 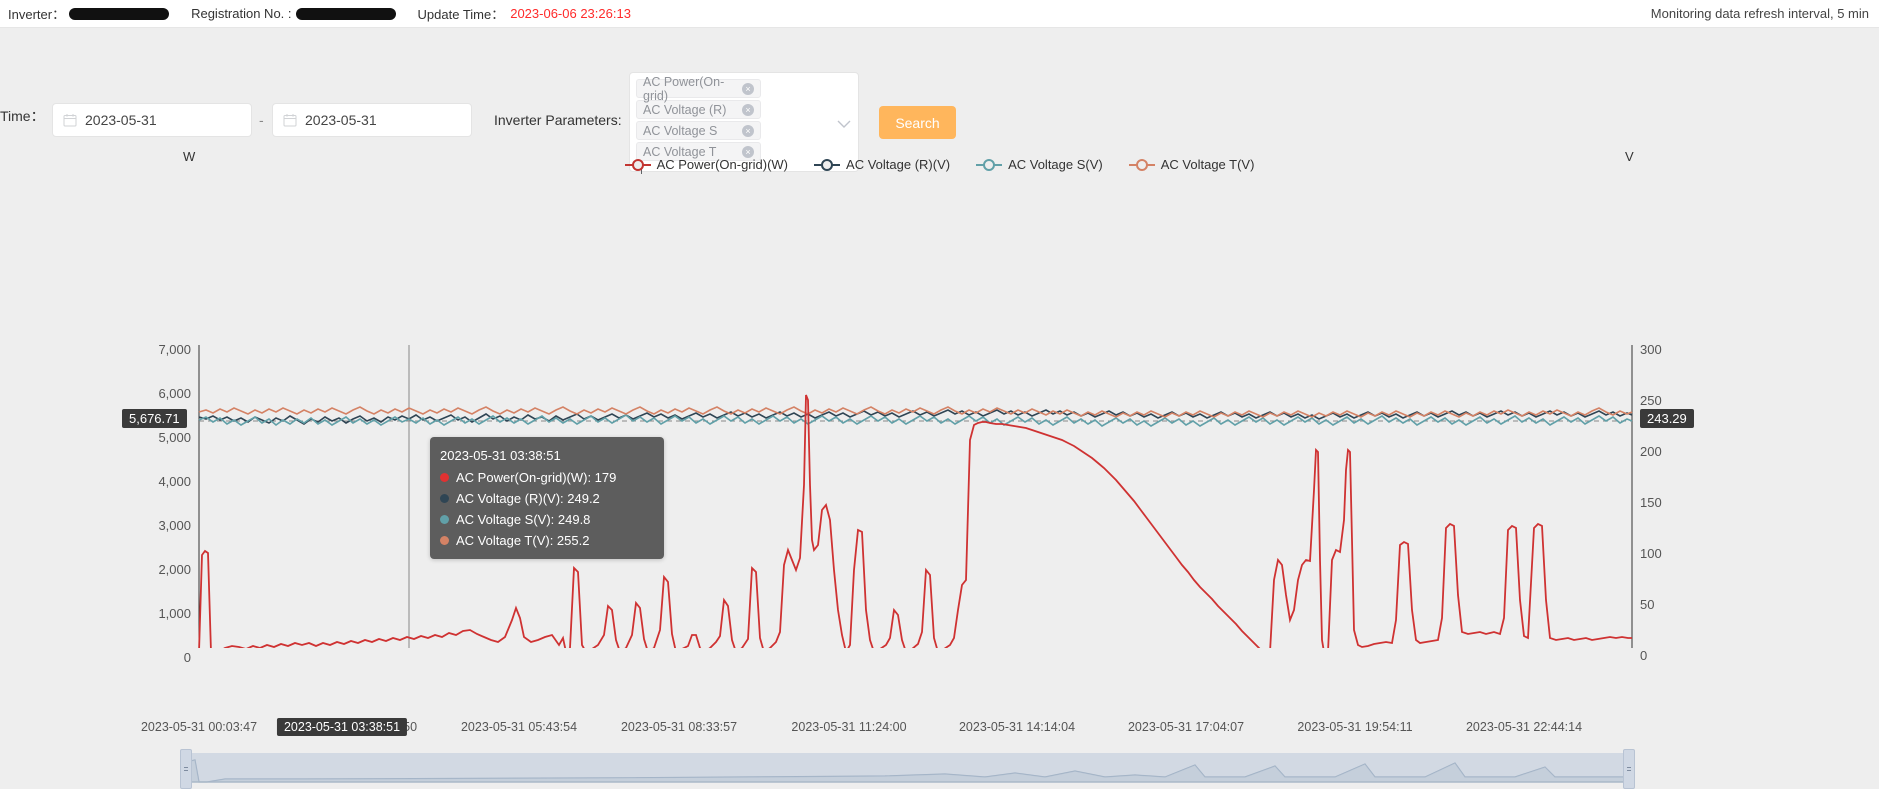 What do you see at coordinates (917, 122) in the screenshot?
I see `search-button: Search` at bounding box center [917, 122].